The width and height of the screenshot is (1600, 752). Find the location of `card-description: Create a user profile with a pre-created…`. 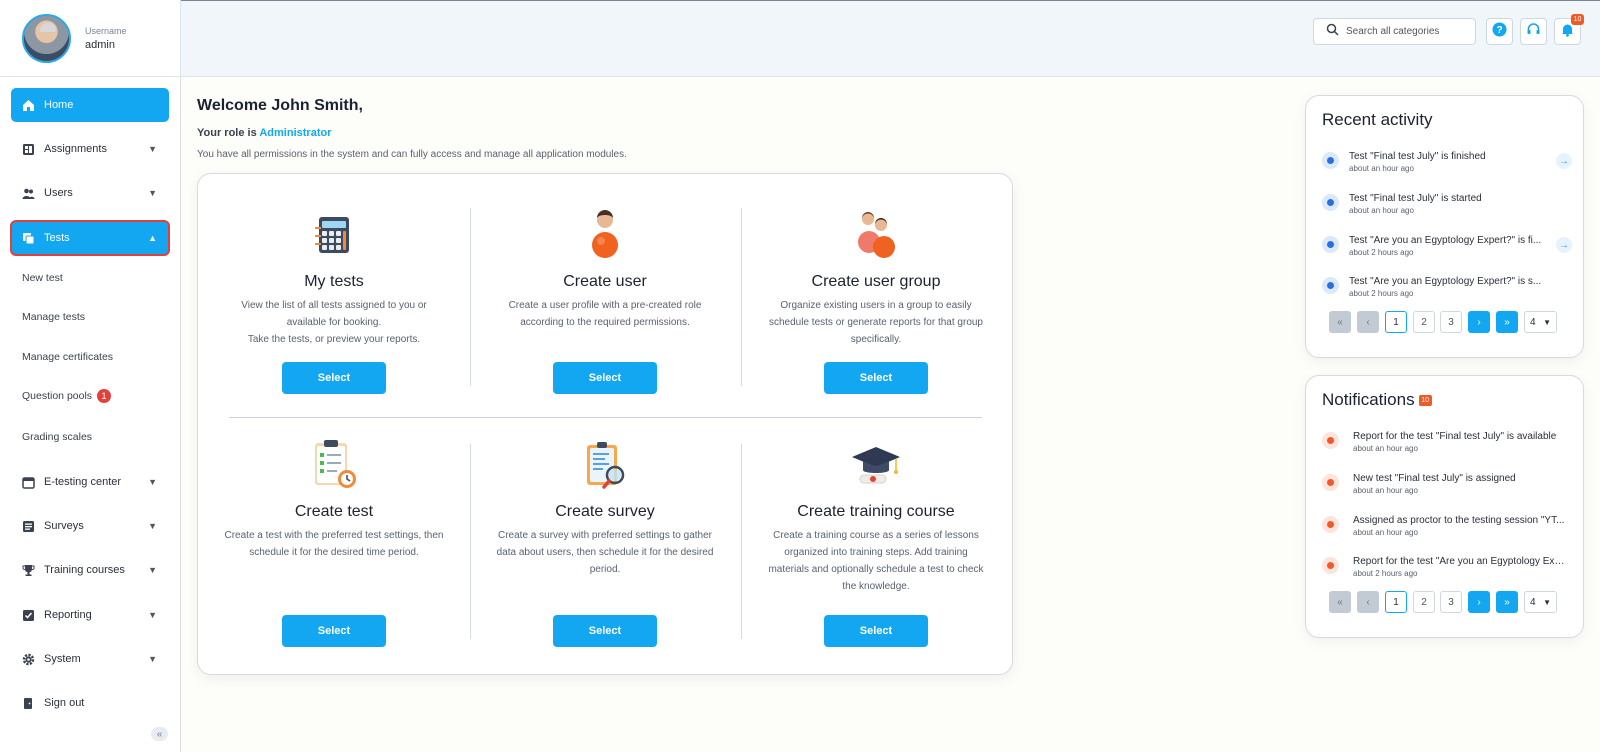

card-description: Create a user profile with a pre-created… is located at coordinates (605, 314).